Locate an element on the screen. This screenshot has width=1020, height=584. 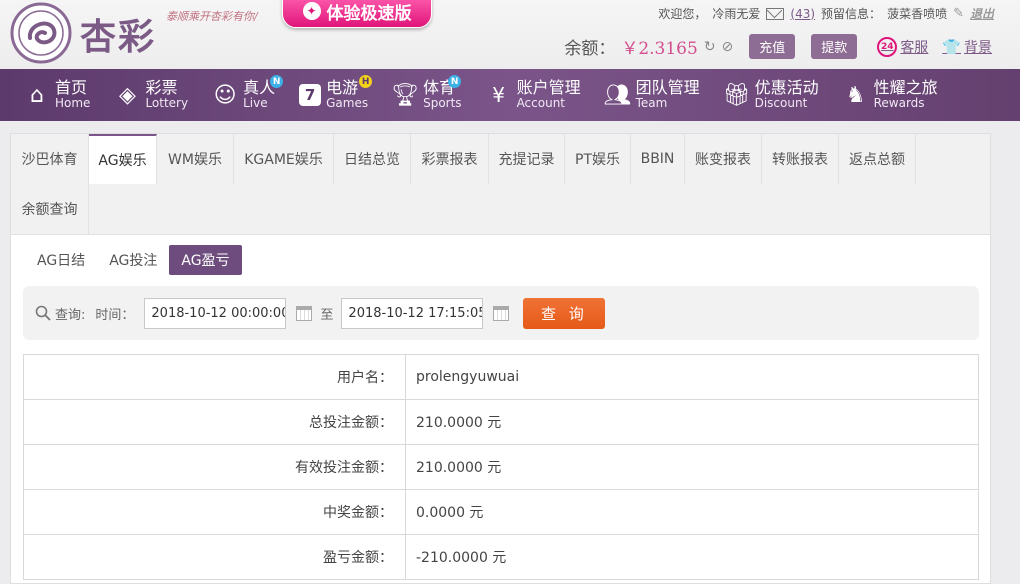
nav-item-games: 7 电游 Games H is located at coordinates (336, 95).